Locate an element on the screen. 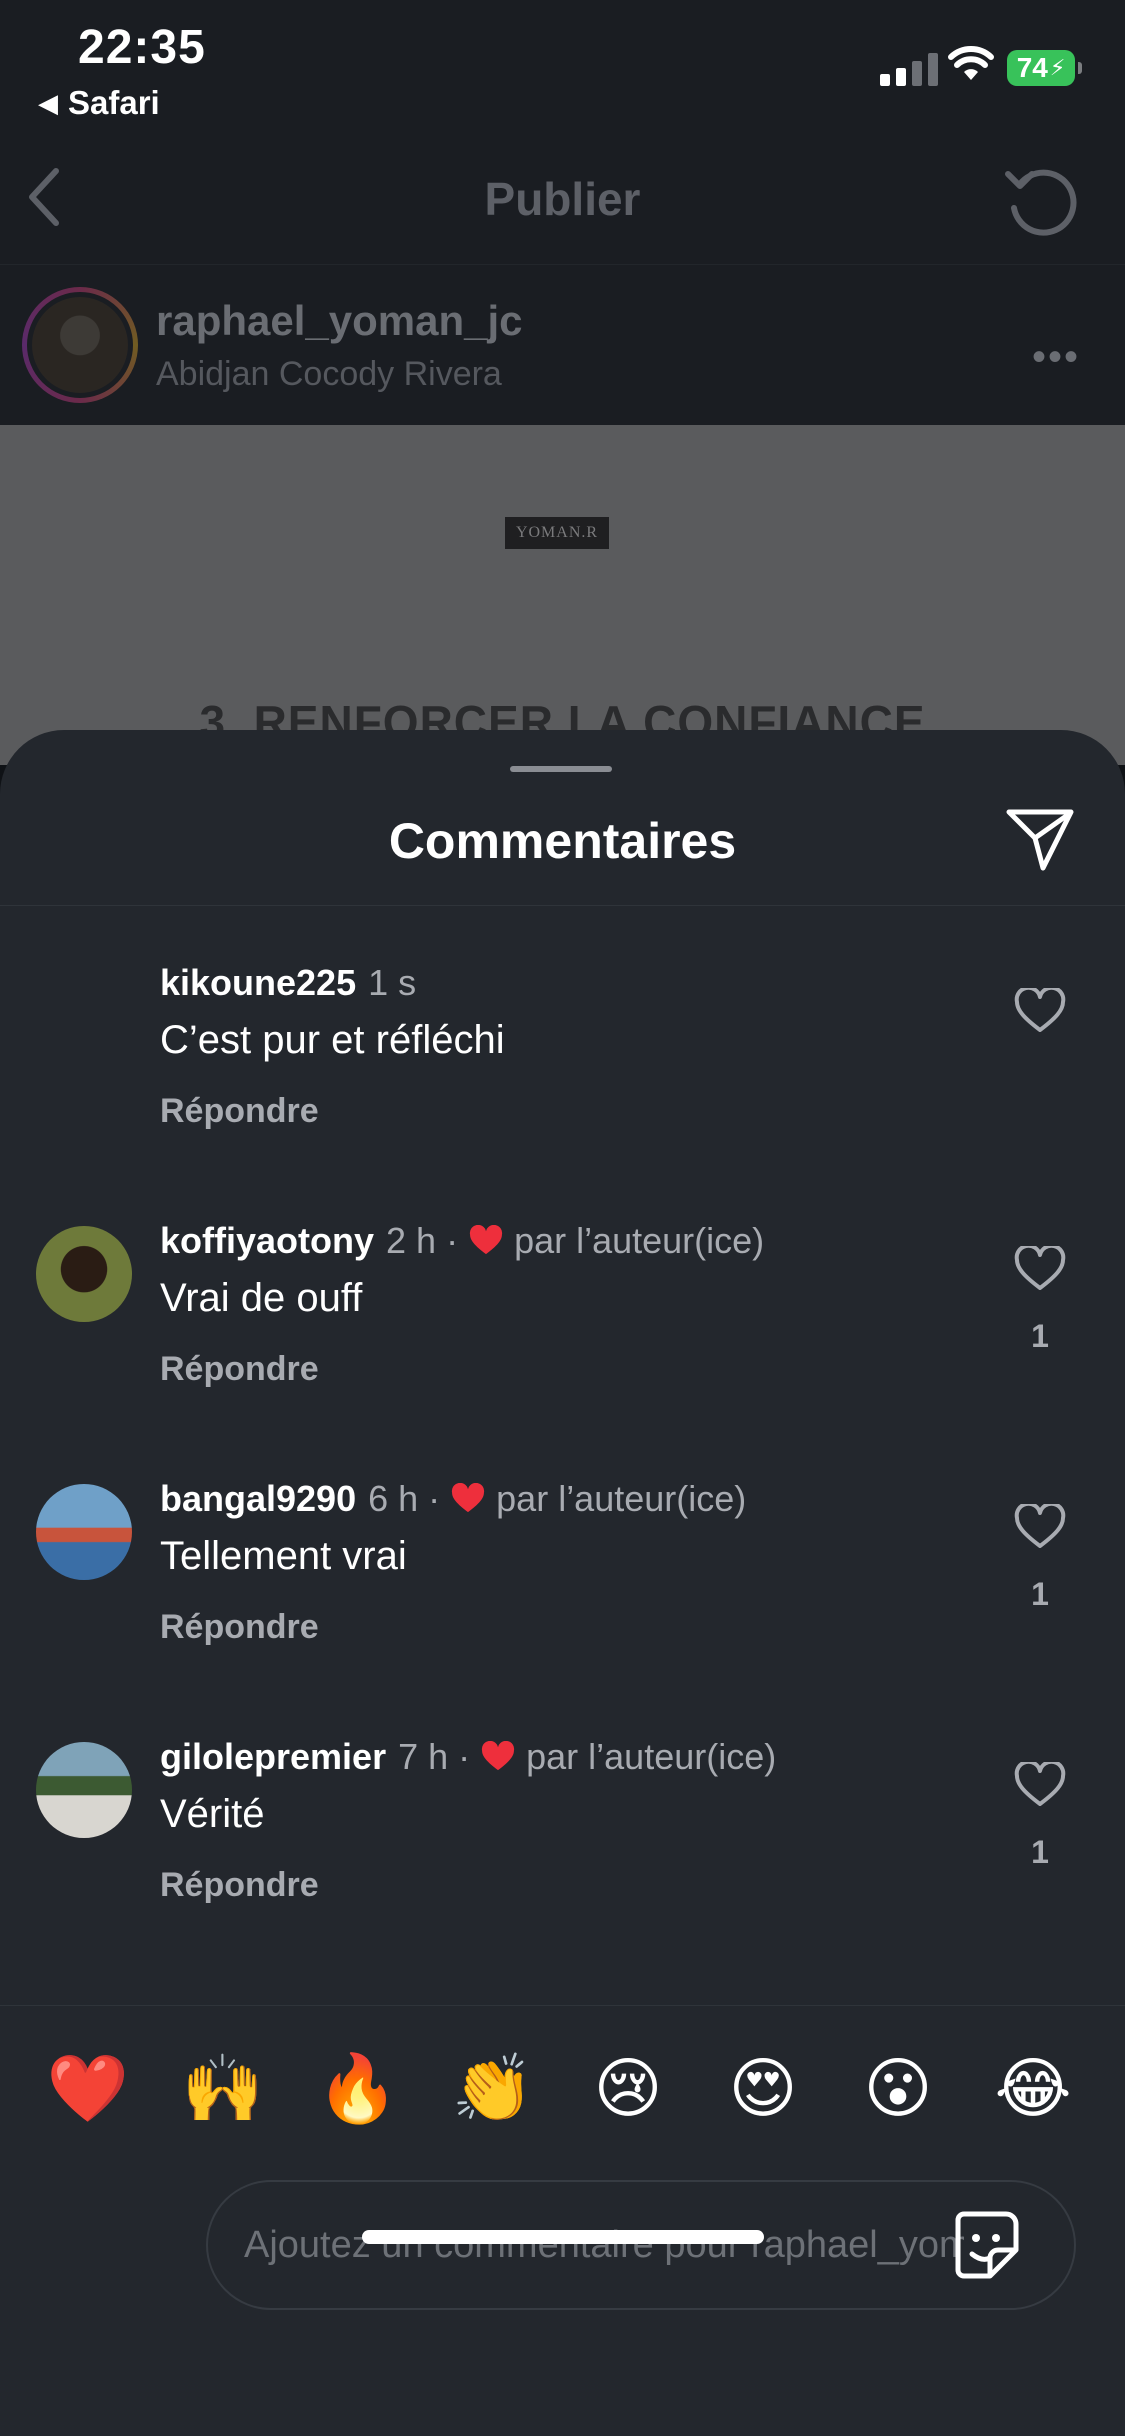 The image size is (1125, 2436). comment-text: Tellement vrai is located at coordinates (283, 1556).